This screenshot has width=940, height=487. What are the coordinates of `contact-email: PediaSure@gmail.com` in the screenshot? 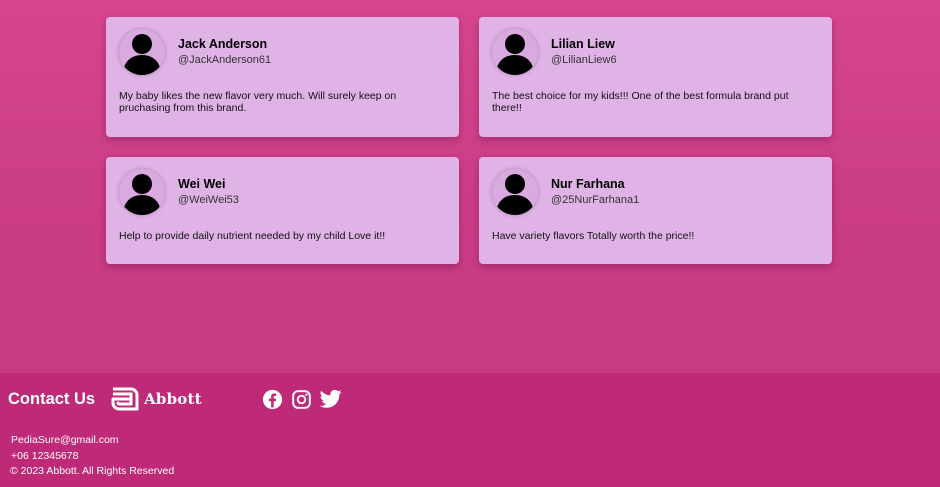 It's located at (92, 441).